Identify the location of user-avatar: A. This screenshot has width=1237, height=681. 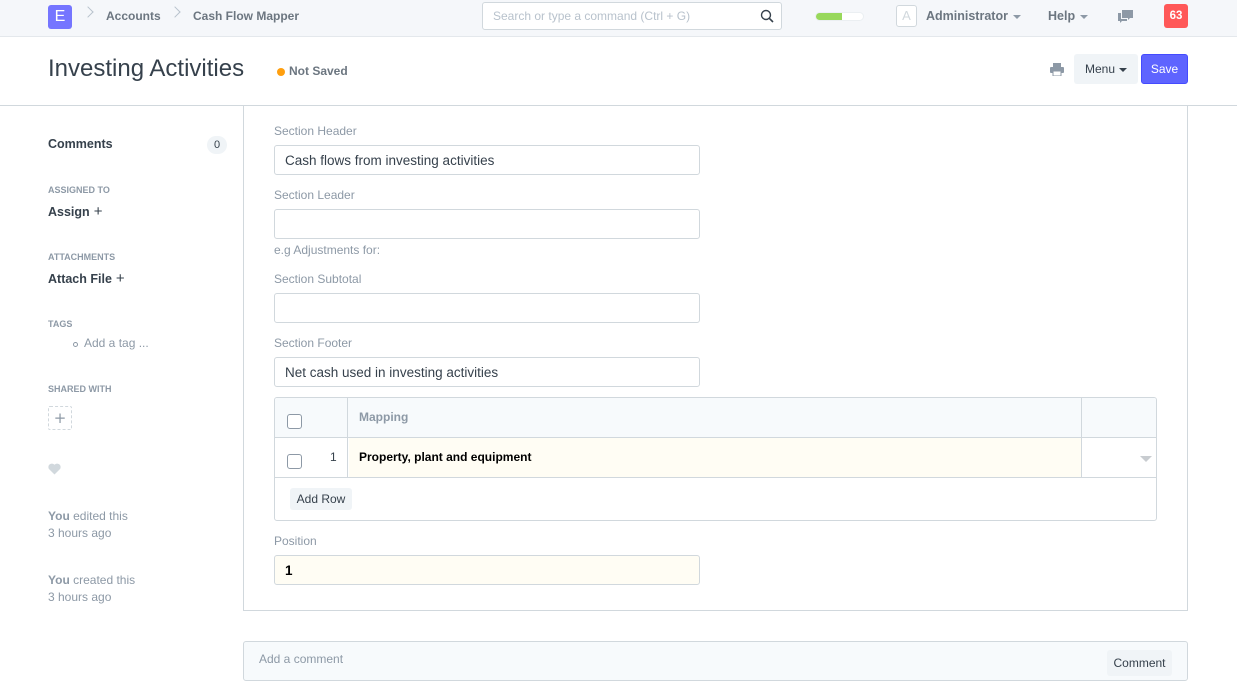
(906, 16).